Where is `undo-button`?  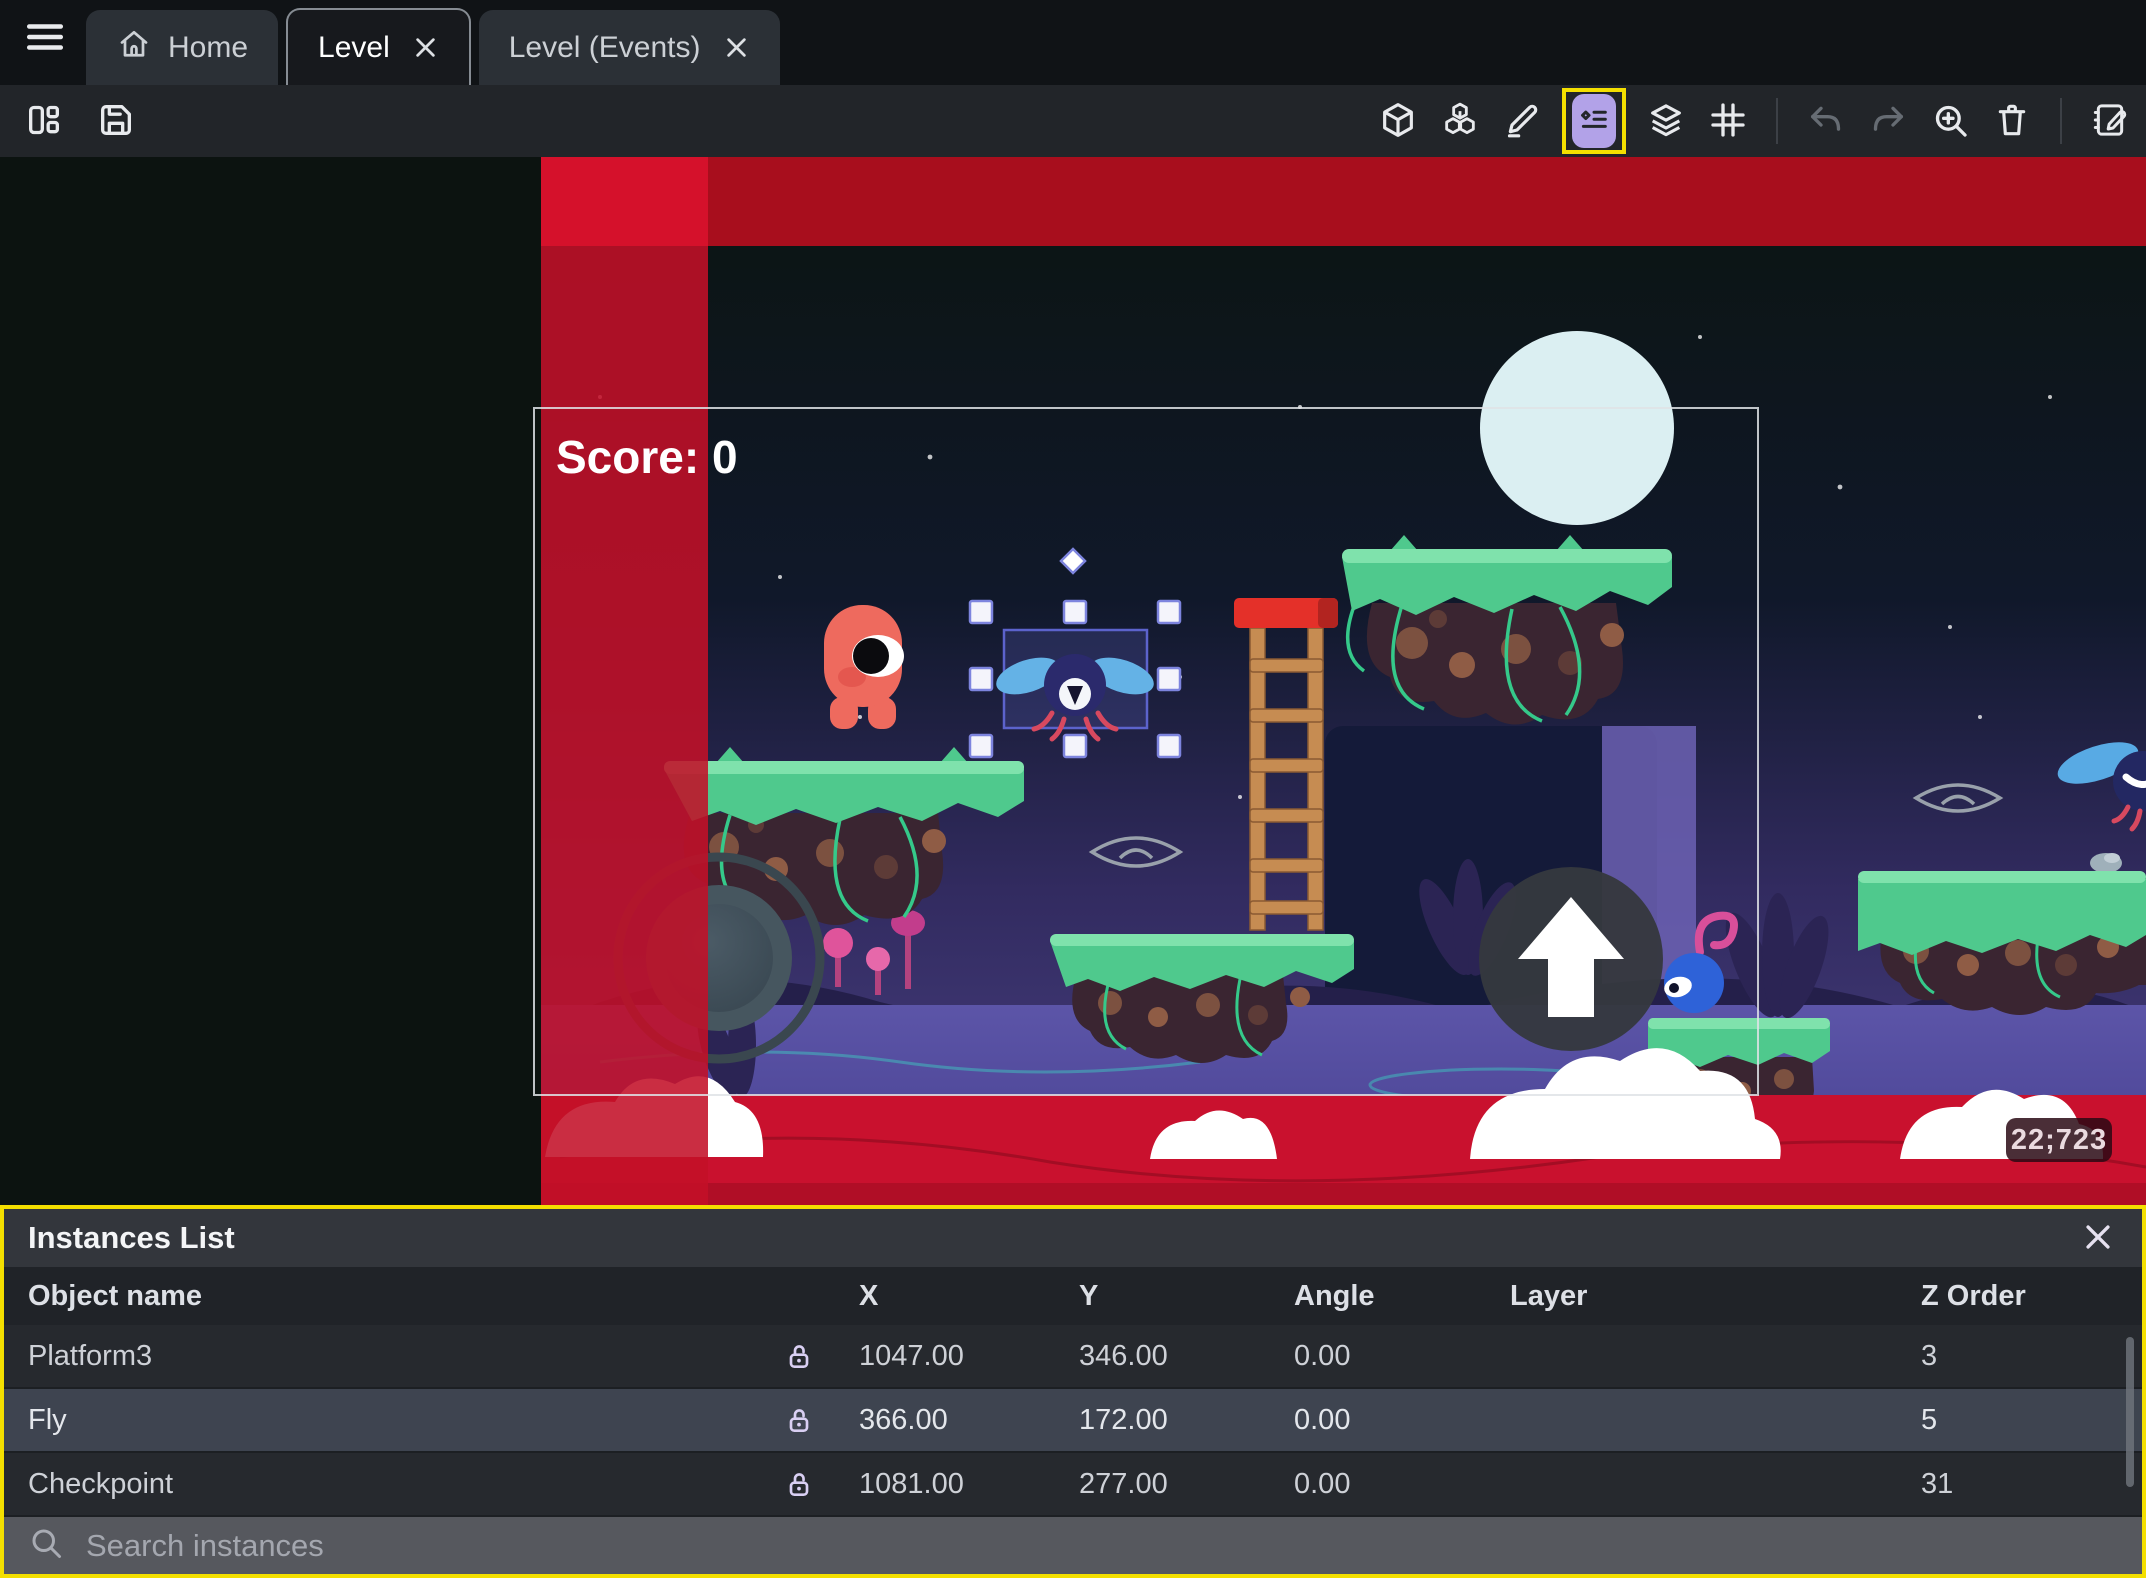
undo-button is located at coordinates (1826, 121).